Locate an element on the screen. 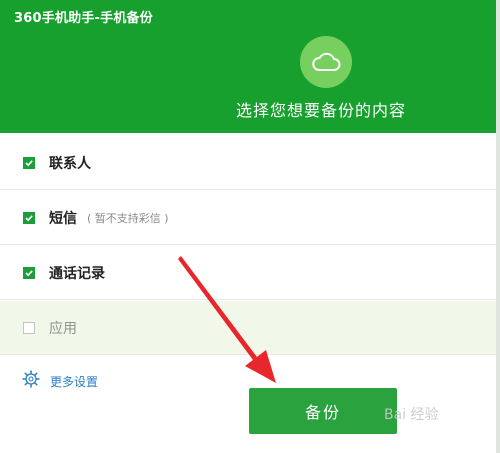 The image size is (500, 453). option-contacts: 联系人 is located at coordinates (248, 163).